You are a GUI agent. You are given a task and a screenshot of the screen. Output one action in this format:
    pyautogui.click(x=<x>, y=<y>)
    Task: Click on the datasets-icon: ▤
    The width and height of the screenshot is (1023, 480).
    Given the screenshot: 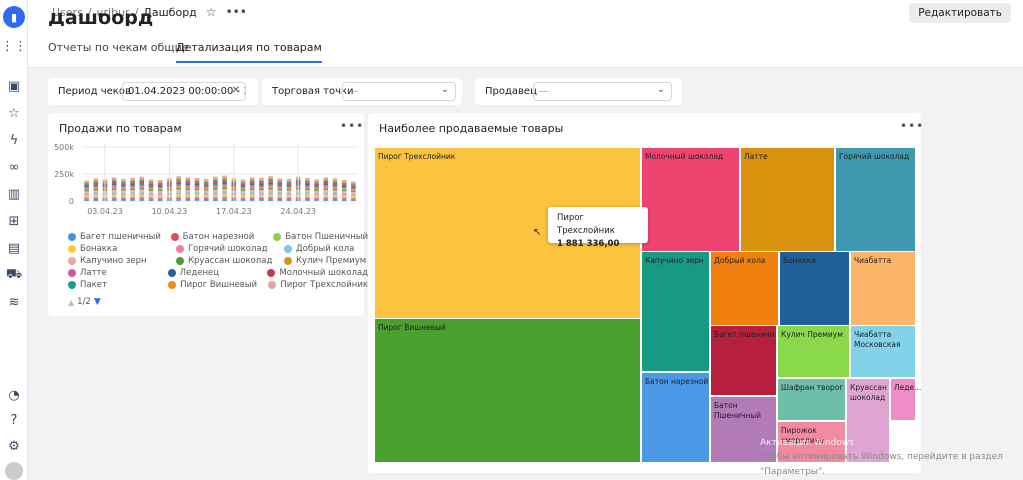 What is the action you would take?
    pyautogui.click(x=14, y=248)
    